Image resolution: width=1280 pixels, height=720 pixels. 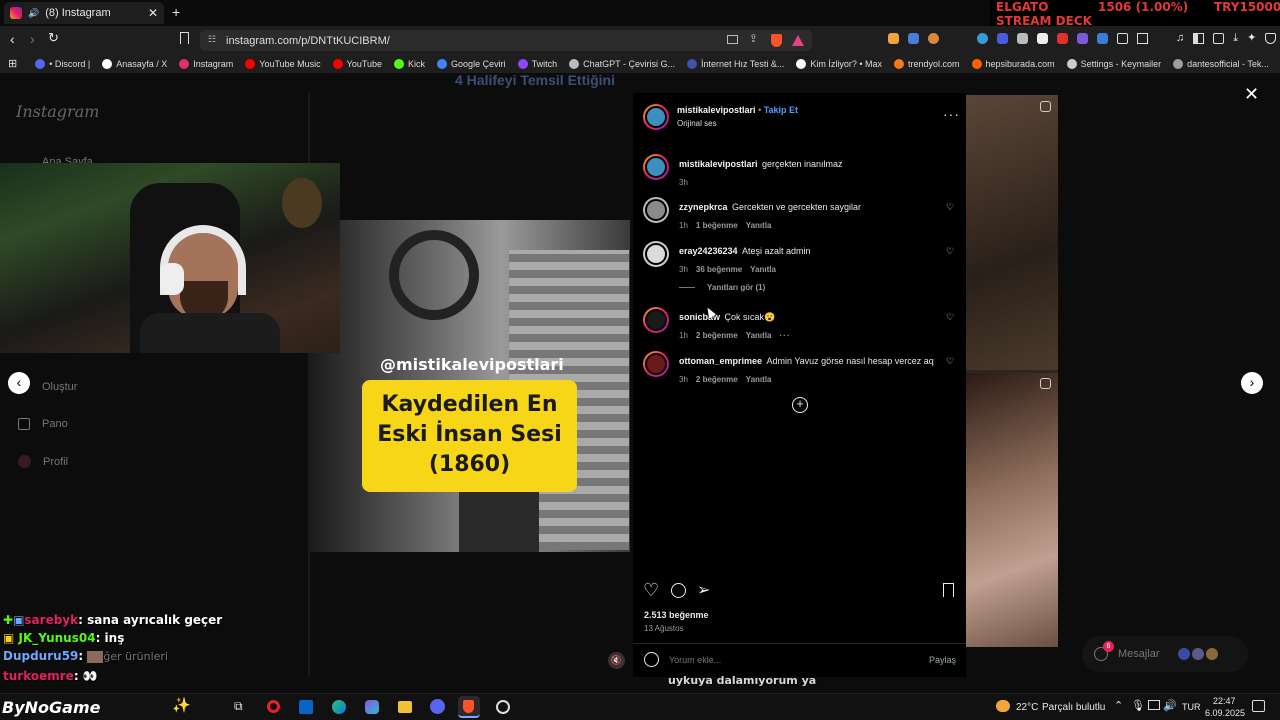 What do you see at coordinates (1225, 713) in the screenshot?
I see `clock-date: 6.09.2025` at bounding box center [1225, 713].